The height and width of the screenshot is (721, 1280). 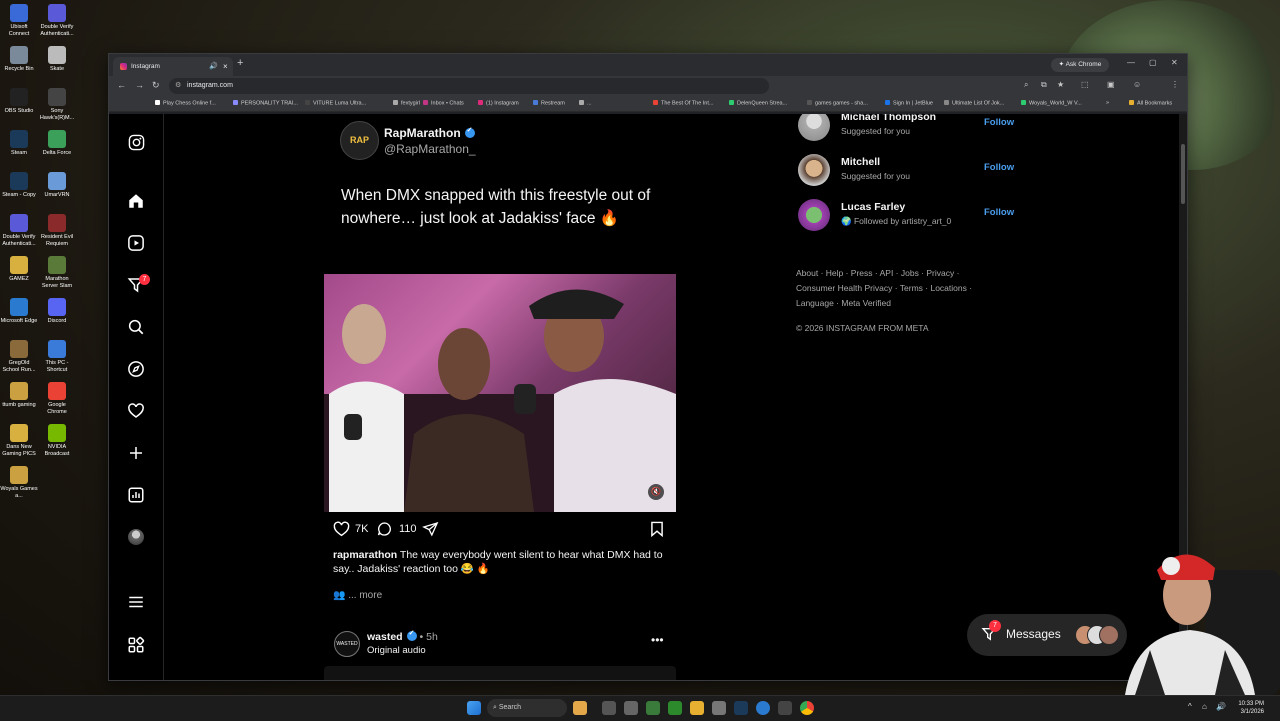 What do you see at coordinates (631, 708) in the screenshot?
I see `settings-icon` at bounding box center [631, 708].